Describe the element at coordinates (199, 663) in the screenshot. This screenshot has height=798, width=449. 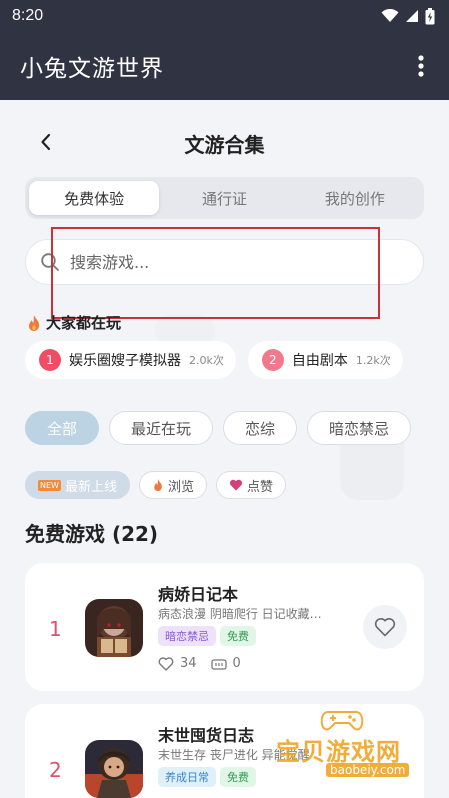
I see `game-stats: 34 0` at that location.